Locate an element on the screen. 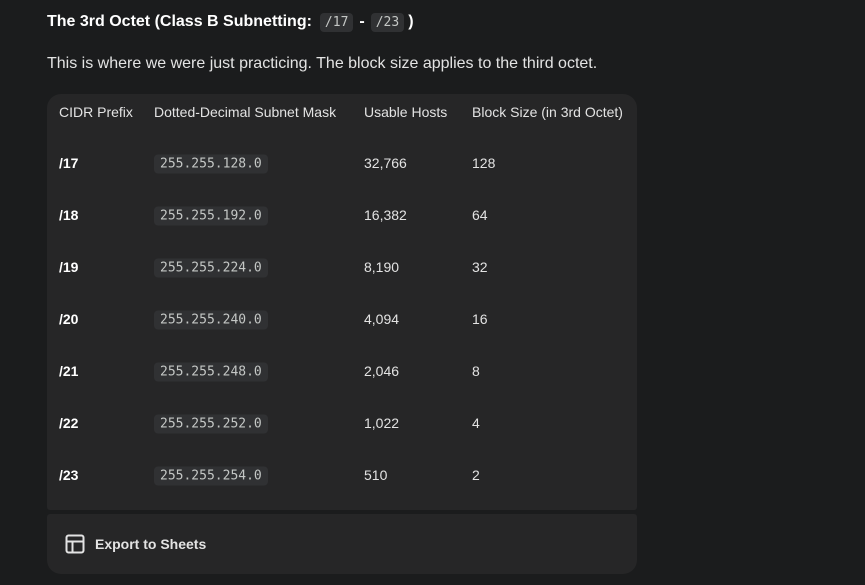  header-block-size: Block Size (in 3rd Octet) is located at coordinates (547, 112).